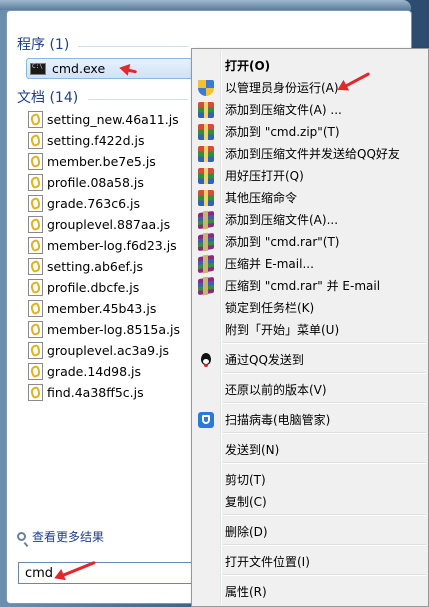 The image size is (429, 607). I want to click on document-result-label: profile.08a58.js, so click(95, 182).